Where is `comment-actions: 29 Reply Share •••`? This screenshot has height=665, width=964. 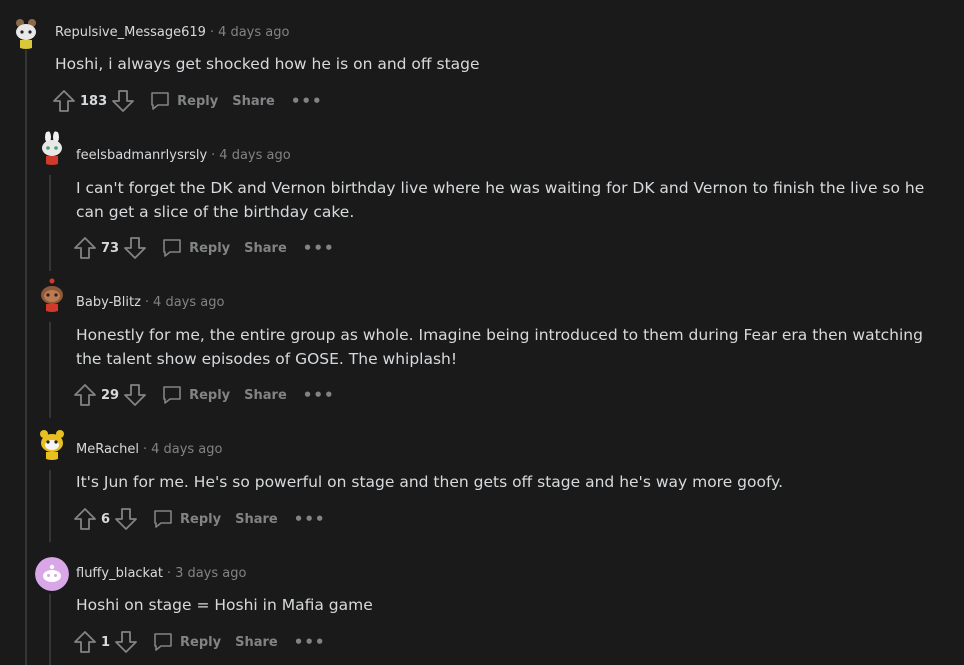
comment-actions: 29 Reply Share ••• is located at coordinates (204, 395).